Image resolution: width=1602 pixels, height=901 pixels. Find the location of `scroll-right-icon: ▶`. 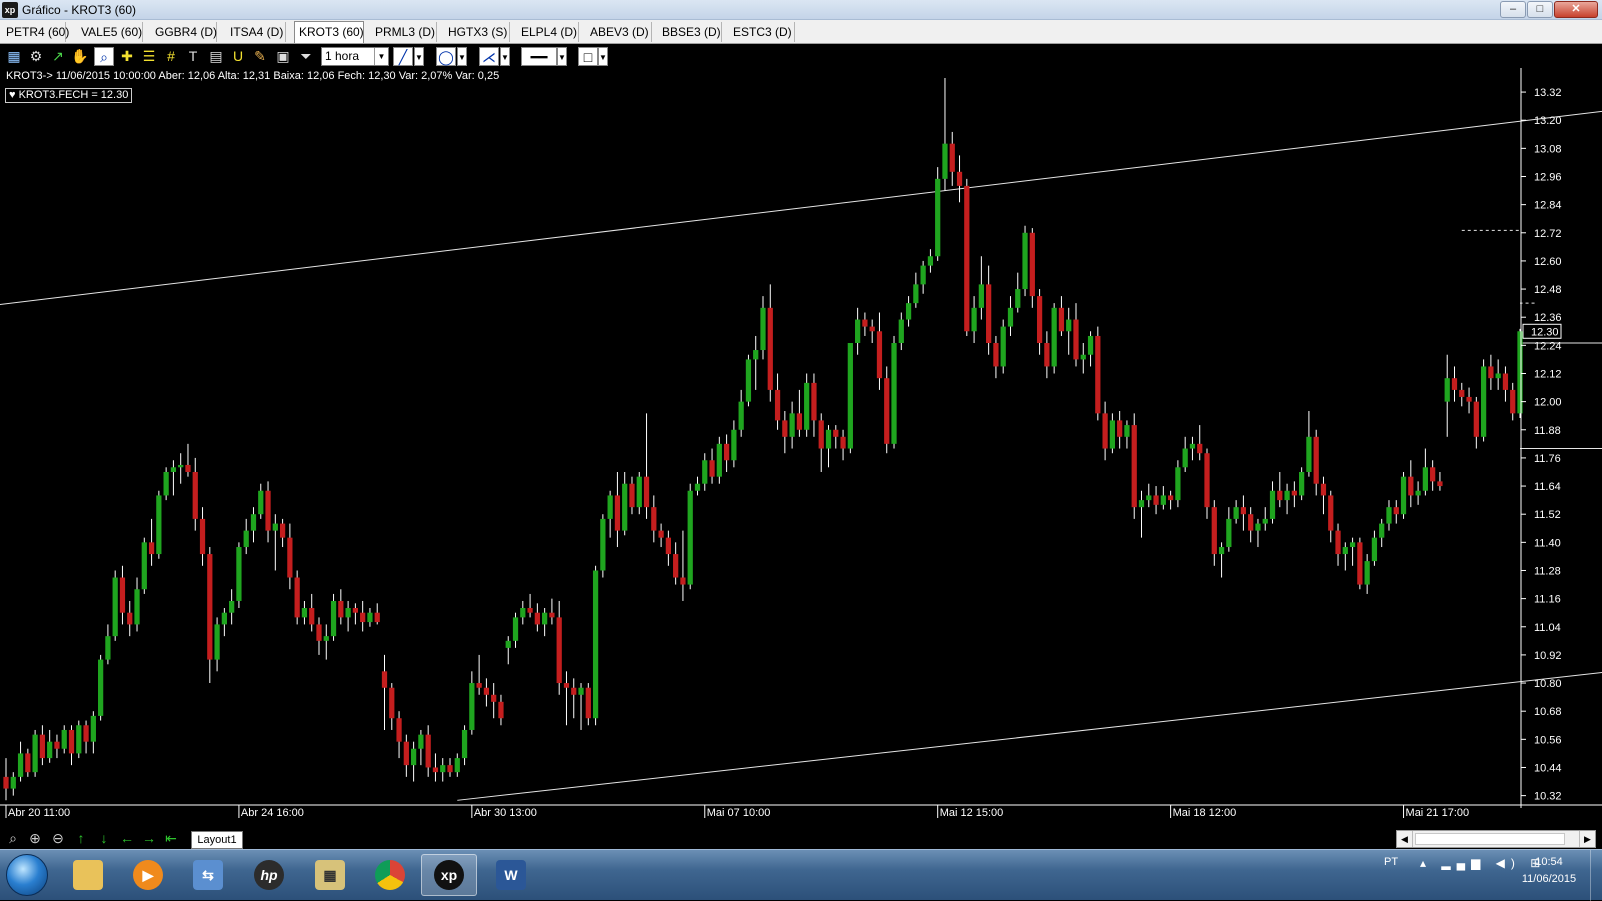

scroll-right-icon: ▶ is located at coordinates (1587, 839).